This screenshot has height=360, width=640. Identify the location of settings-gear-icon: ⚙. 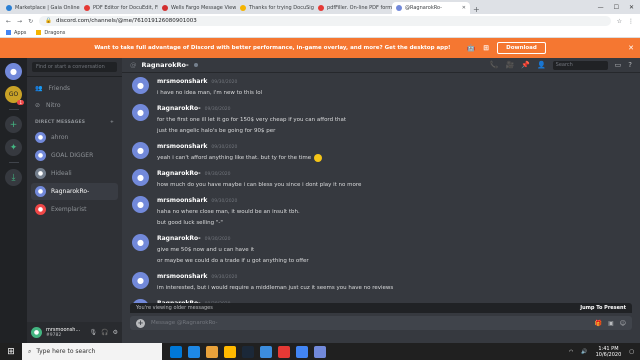
(115, 332).